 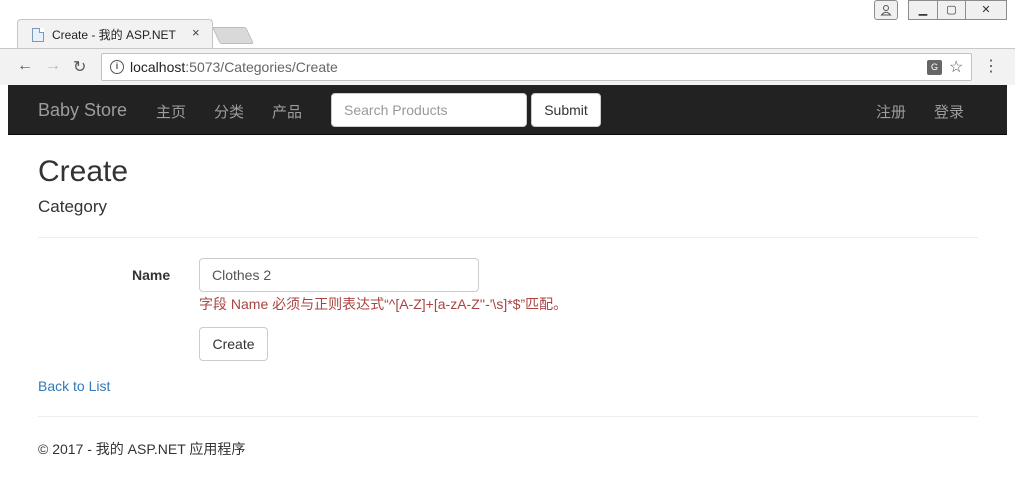 I want to click on search-submit-button: Submit, so click(x=566, y=110).